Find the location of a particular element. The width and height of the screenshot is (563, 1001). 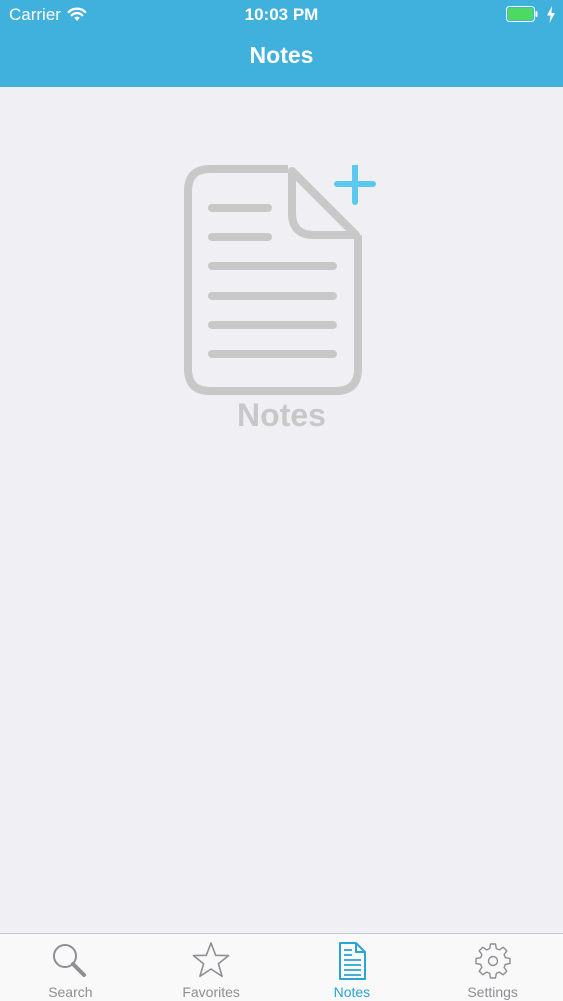

charging-icon is located at coordinates (551, 14).